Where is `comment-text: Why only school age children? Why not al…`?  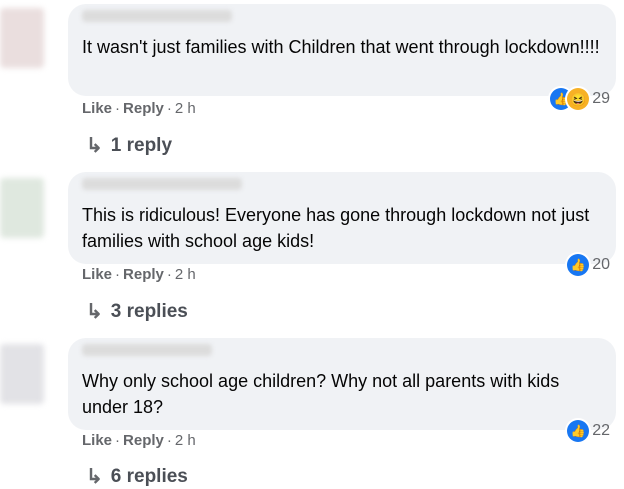
comment-text: Why only school age children? Why not al… is located at coordinates (321, 394).